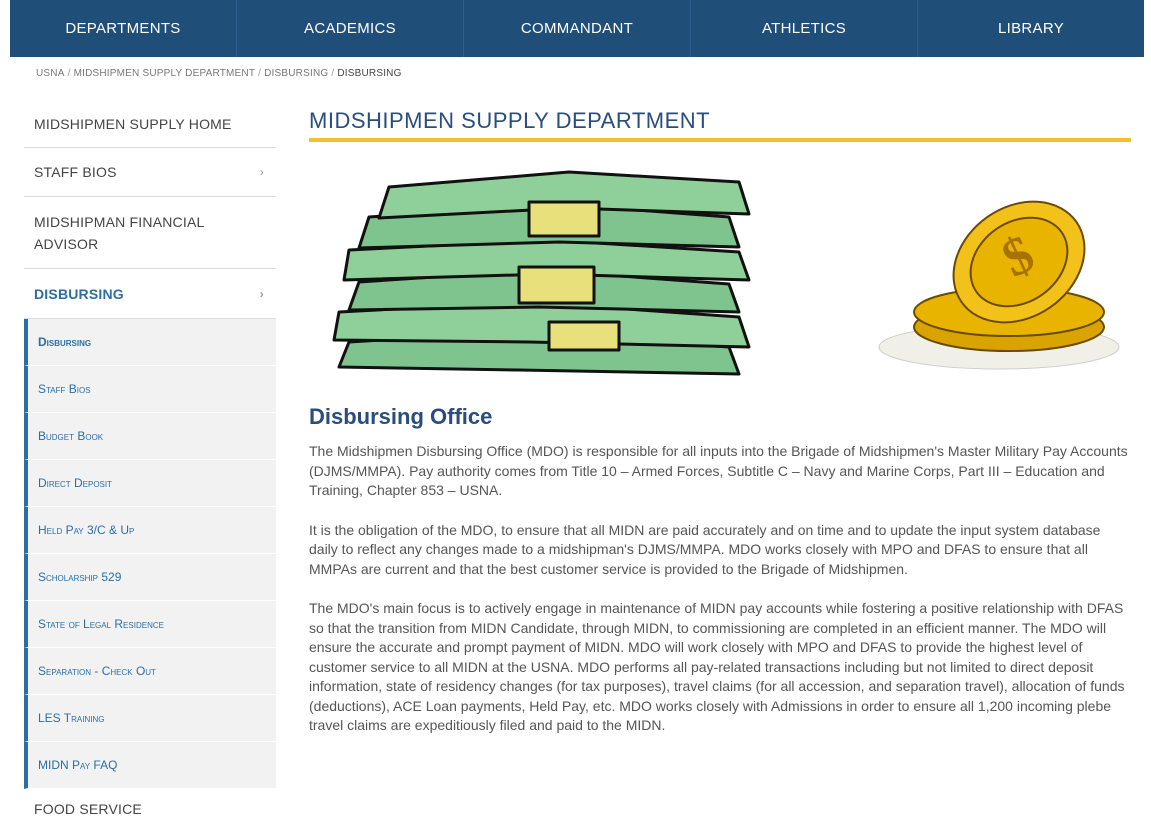  I want to click on nav-commandant: COMMANDANT, so click(577, 28).